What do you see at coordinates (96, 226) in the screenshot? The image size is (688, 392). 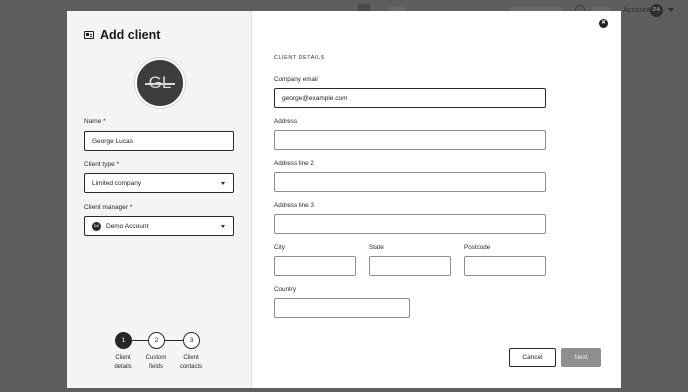 I see `manager-avatar: DA` at bounding box center [96, 226].